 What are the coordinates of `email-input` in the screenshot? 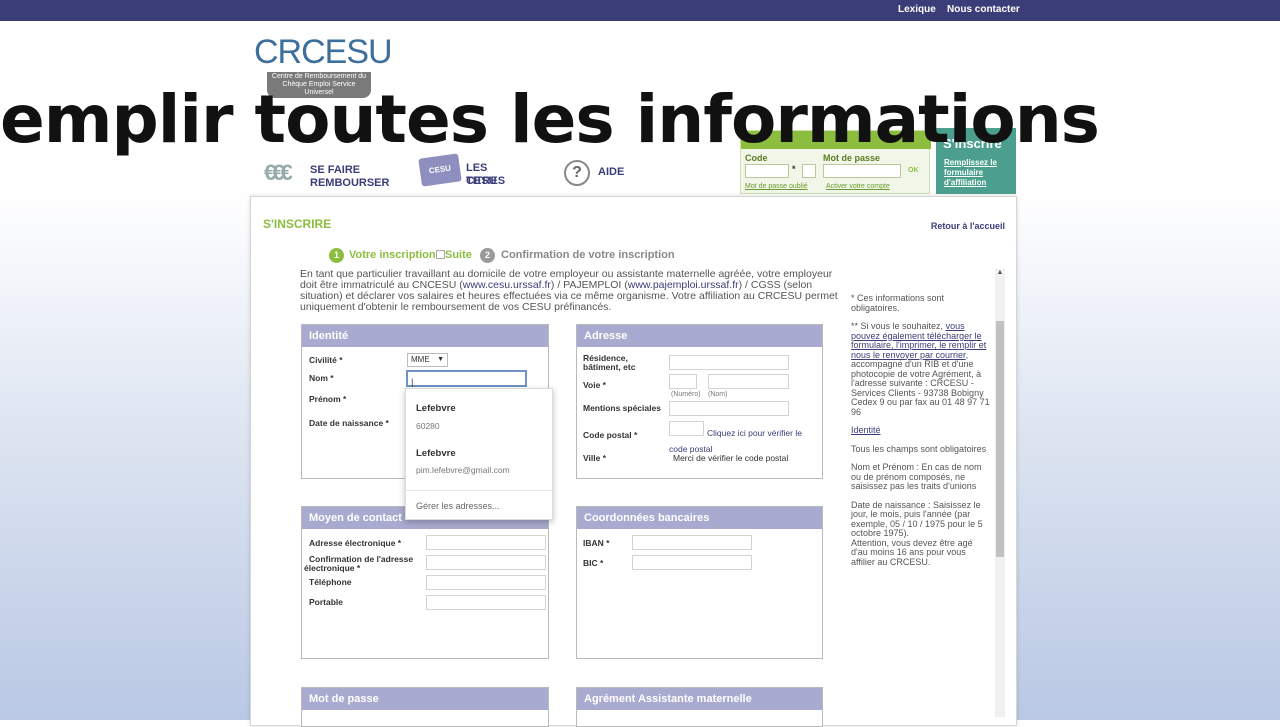 It's located at (486, 542).